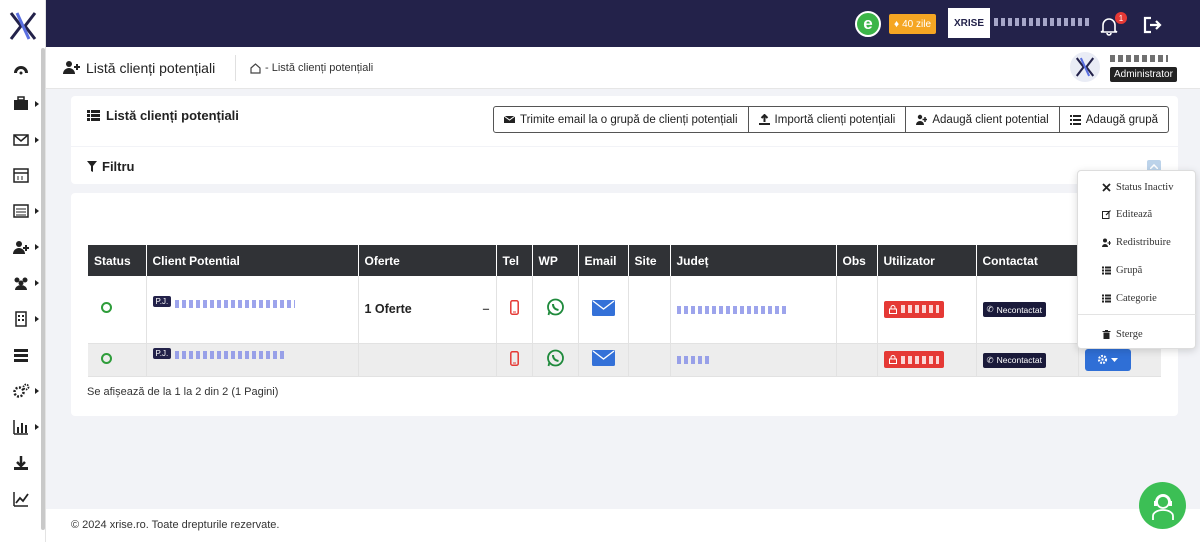 The height and width of the screenshot is (542, 1200). Describe the element at coordinates (983, 119) in the screenshot. I see `add-lead-button: Adaugă client potential` at that location.